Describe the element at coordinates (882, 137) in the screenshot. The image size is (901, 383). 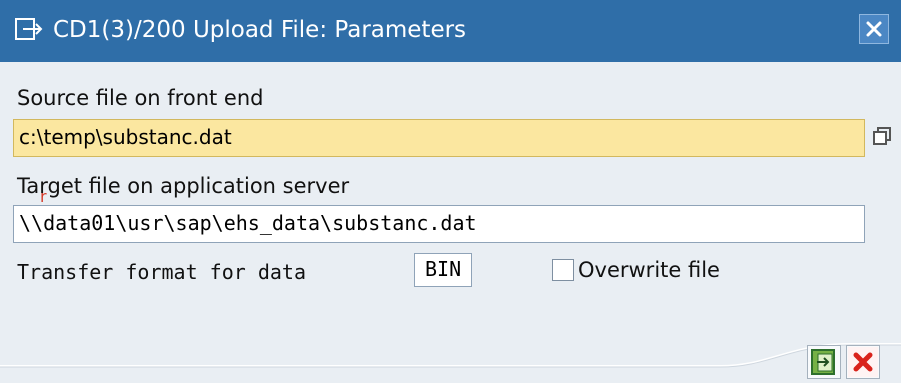
I see `copy-icon` at that location.